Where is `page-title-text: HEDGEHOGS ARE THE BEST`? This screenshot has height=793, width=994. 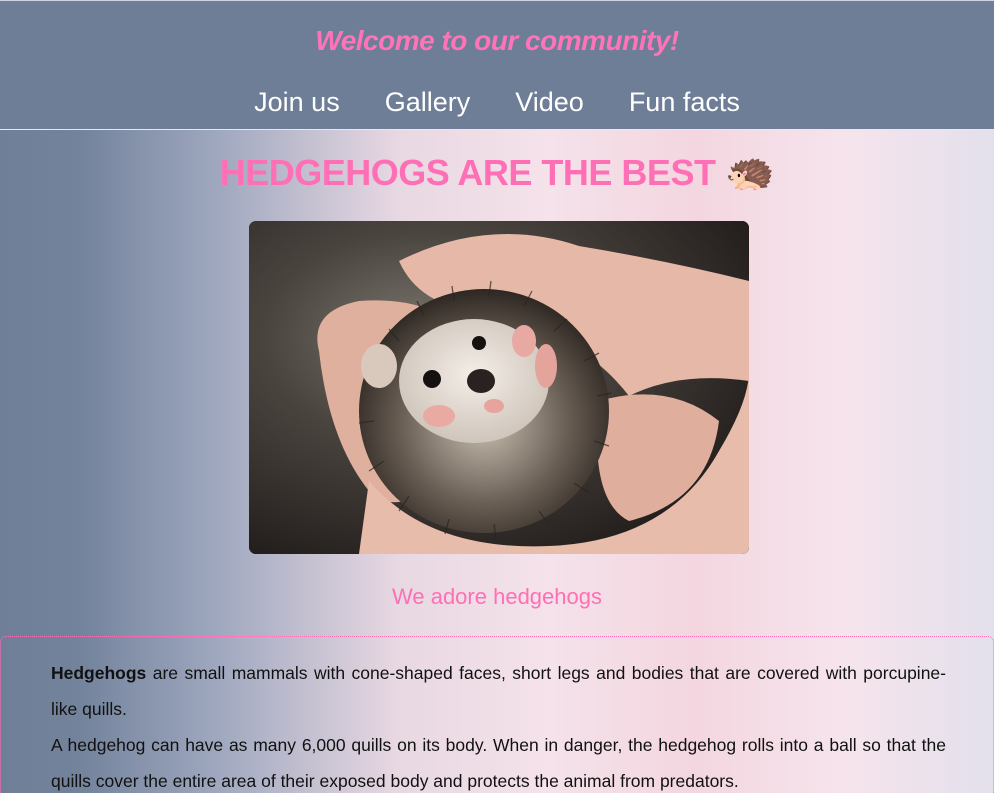
page-title-text: HEDGEHOGS ARE THE BEST is located at coordinates (467, 172).